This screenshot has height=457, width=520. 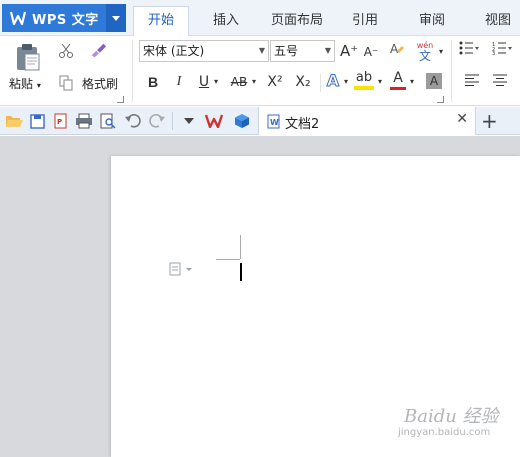 I want to click on font-name-value: 宋体 (正文), so click(x=174, y=51).